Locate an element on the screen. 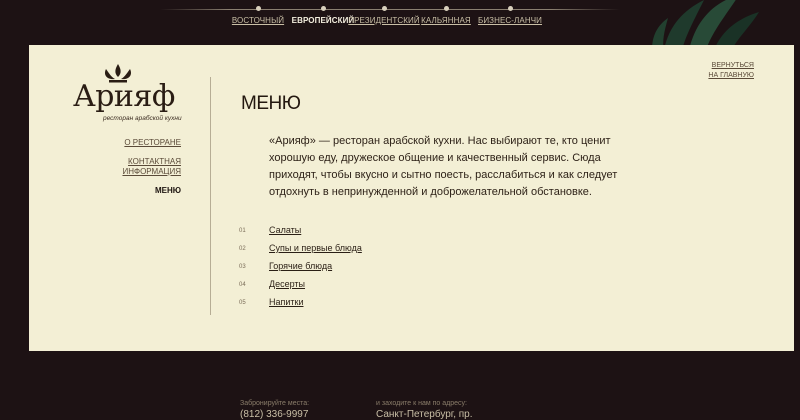  menu-link-hot-dishes: Горячие блюда is located at coordinates (300, 266).